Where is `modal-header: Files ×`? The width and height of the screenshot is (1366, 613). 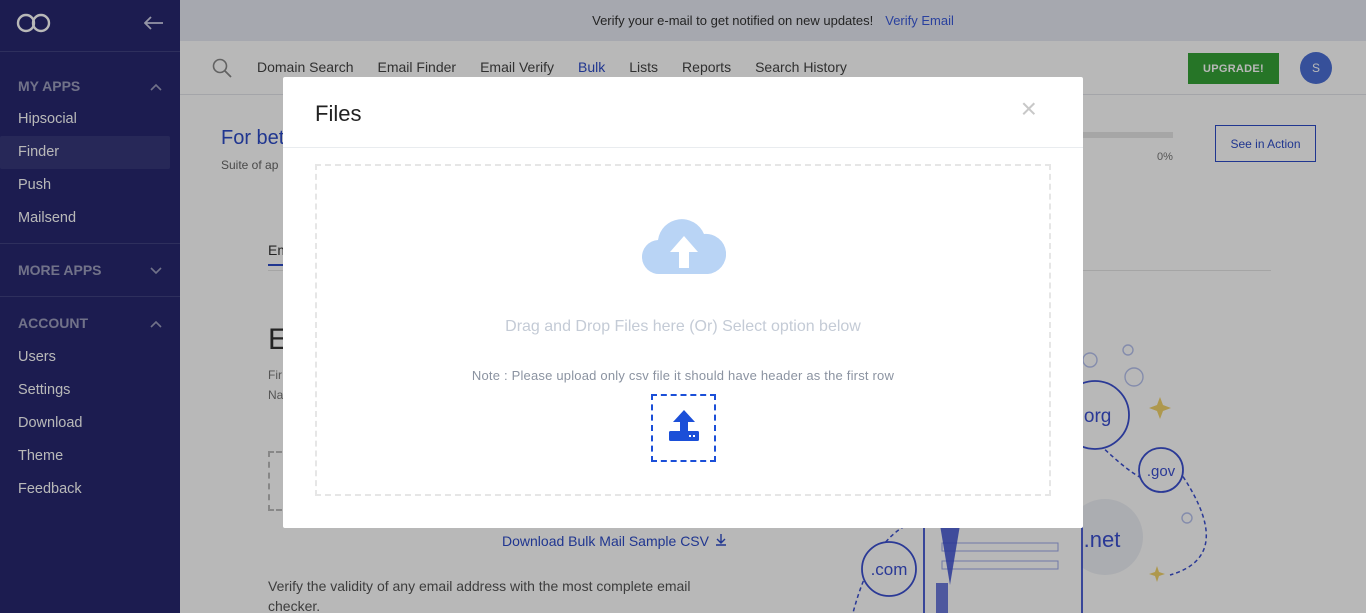
modal-header: Files × is located at coordinates (683, 112).